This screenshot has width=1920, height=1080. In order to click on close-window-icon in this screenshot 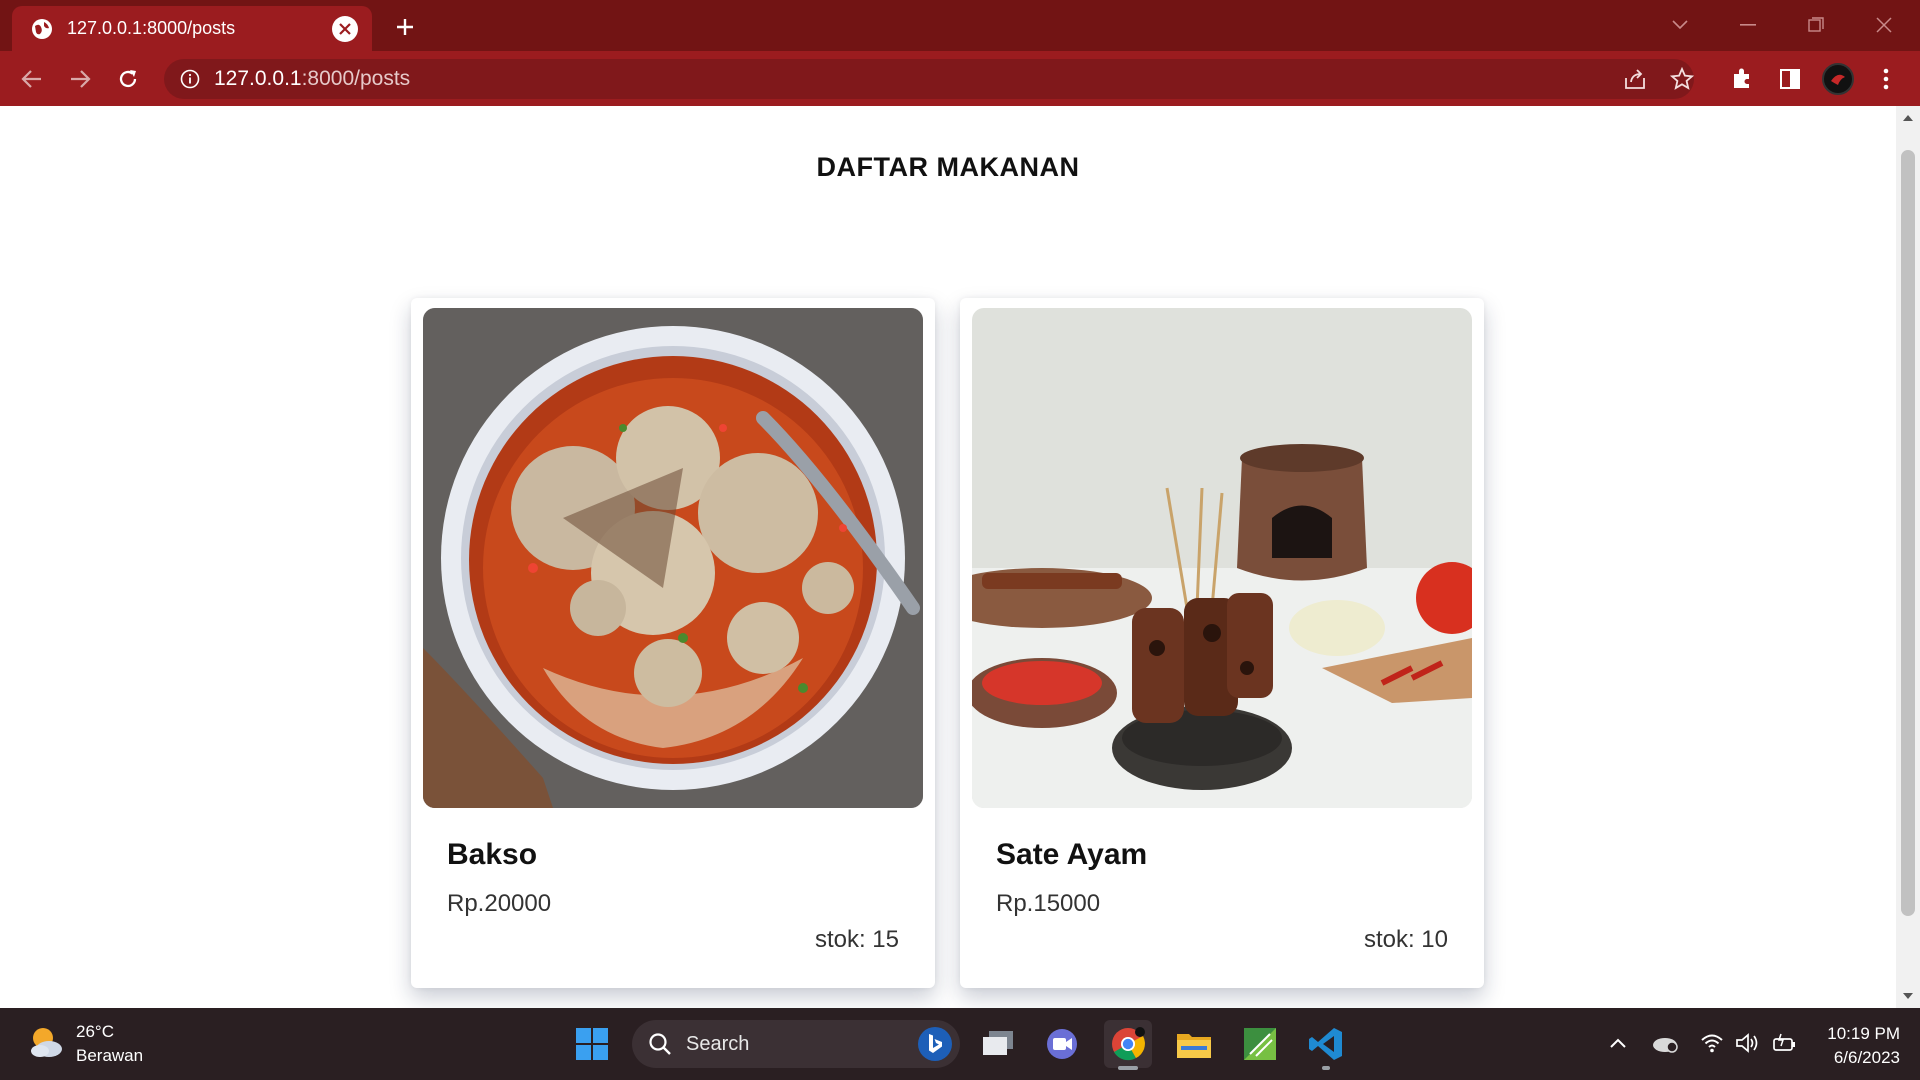, I will do `click(1884, 25)`.